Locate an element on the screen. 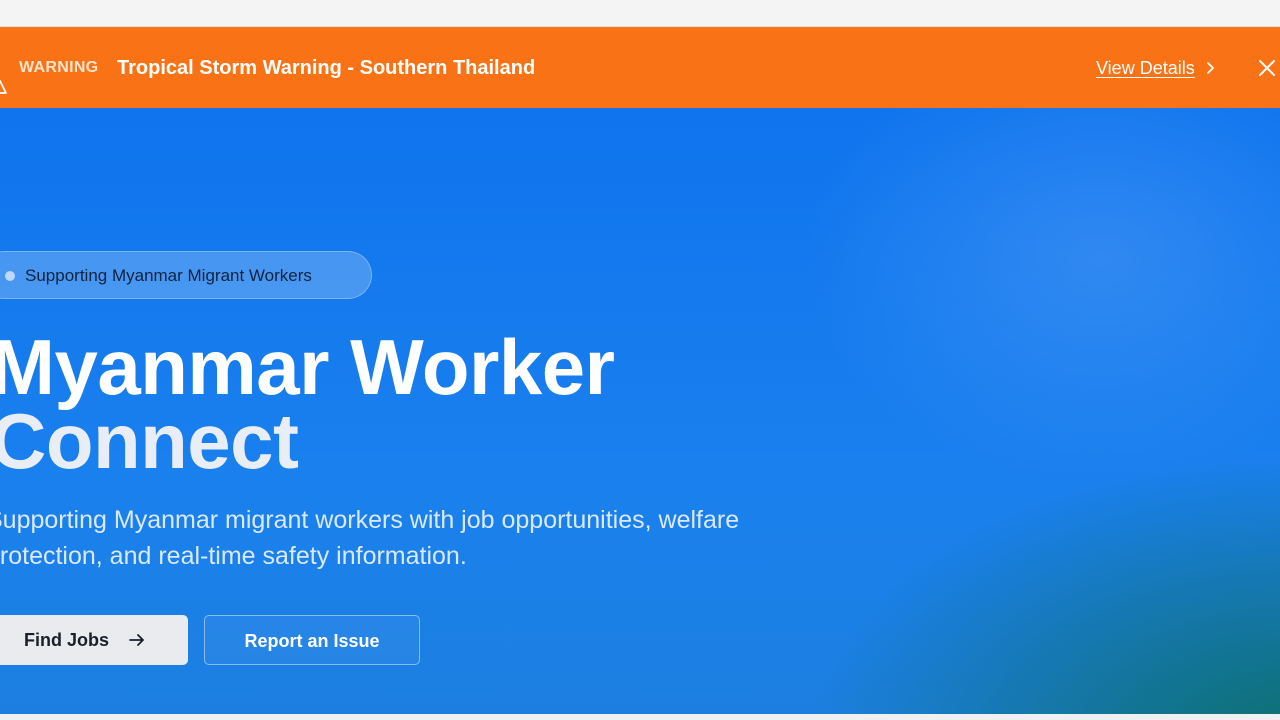 The width and height of the screenshot is (1280, 720). report-issue-button: Report an Issue is located at coordinates (312, 640).